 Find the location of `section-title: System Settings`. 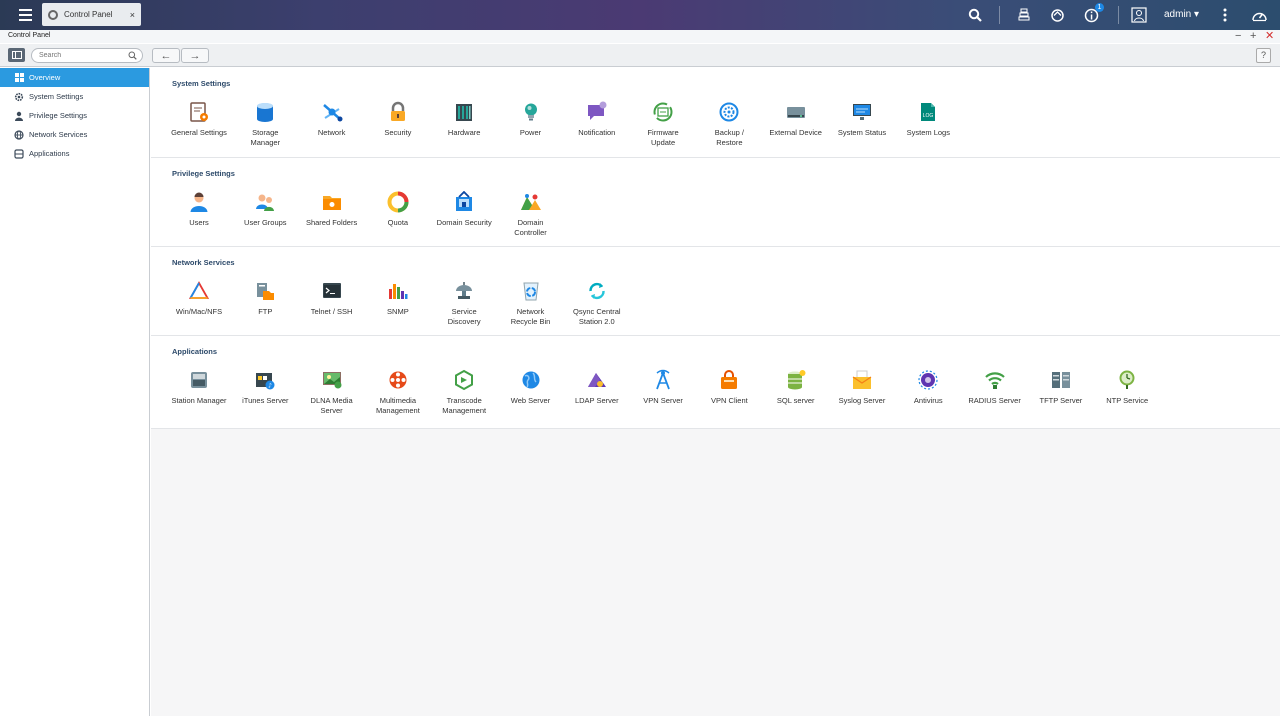

section-title: System Settings is located at coordinates (201, 83).